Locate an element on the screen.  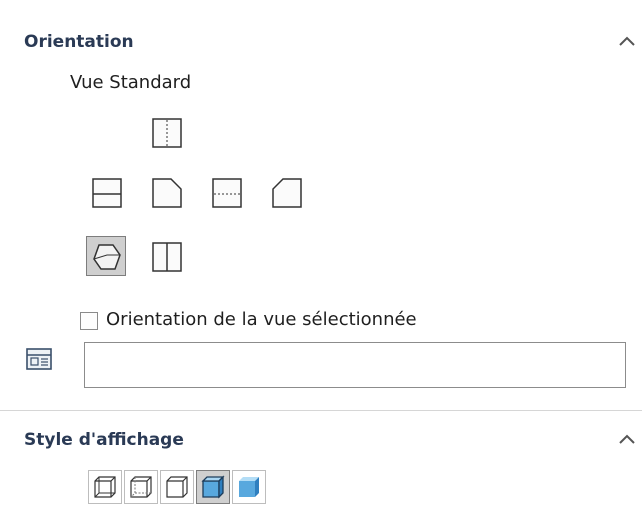
selected-view-orientation-label: Orientation de la vue sélectionnée is located at coordinates (261, 319).